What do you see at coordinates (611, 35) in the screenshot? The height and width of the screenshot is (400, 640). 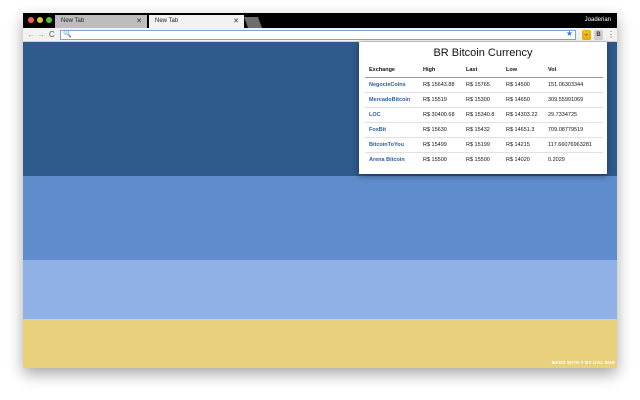 I see `menu-dots-icon: ⋮` at bounding box center [611, 35].